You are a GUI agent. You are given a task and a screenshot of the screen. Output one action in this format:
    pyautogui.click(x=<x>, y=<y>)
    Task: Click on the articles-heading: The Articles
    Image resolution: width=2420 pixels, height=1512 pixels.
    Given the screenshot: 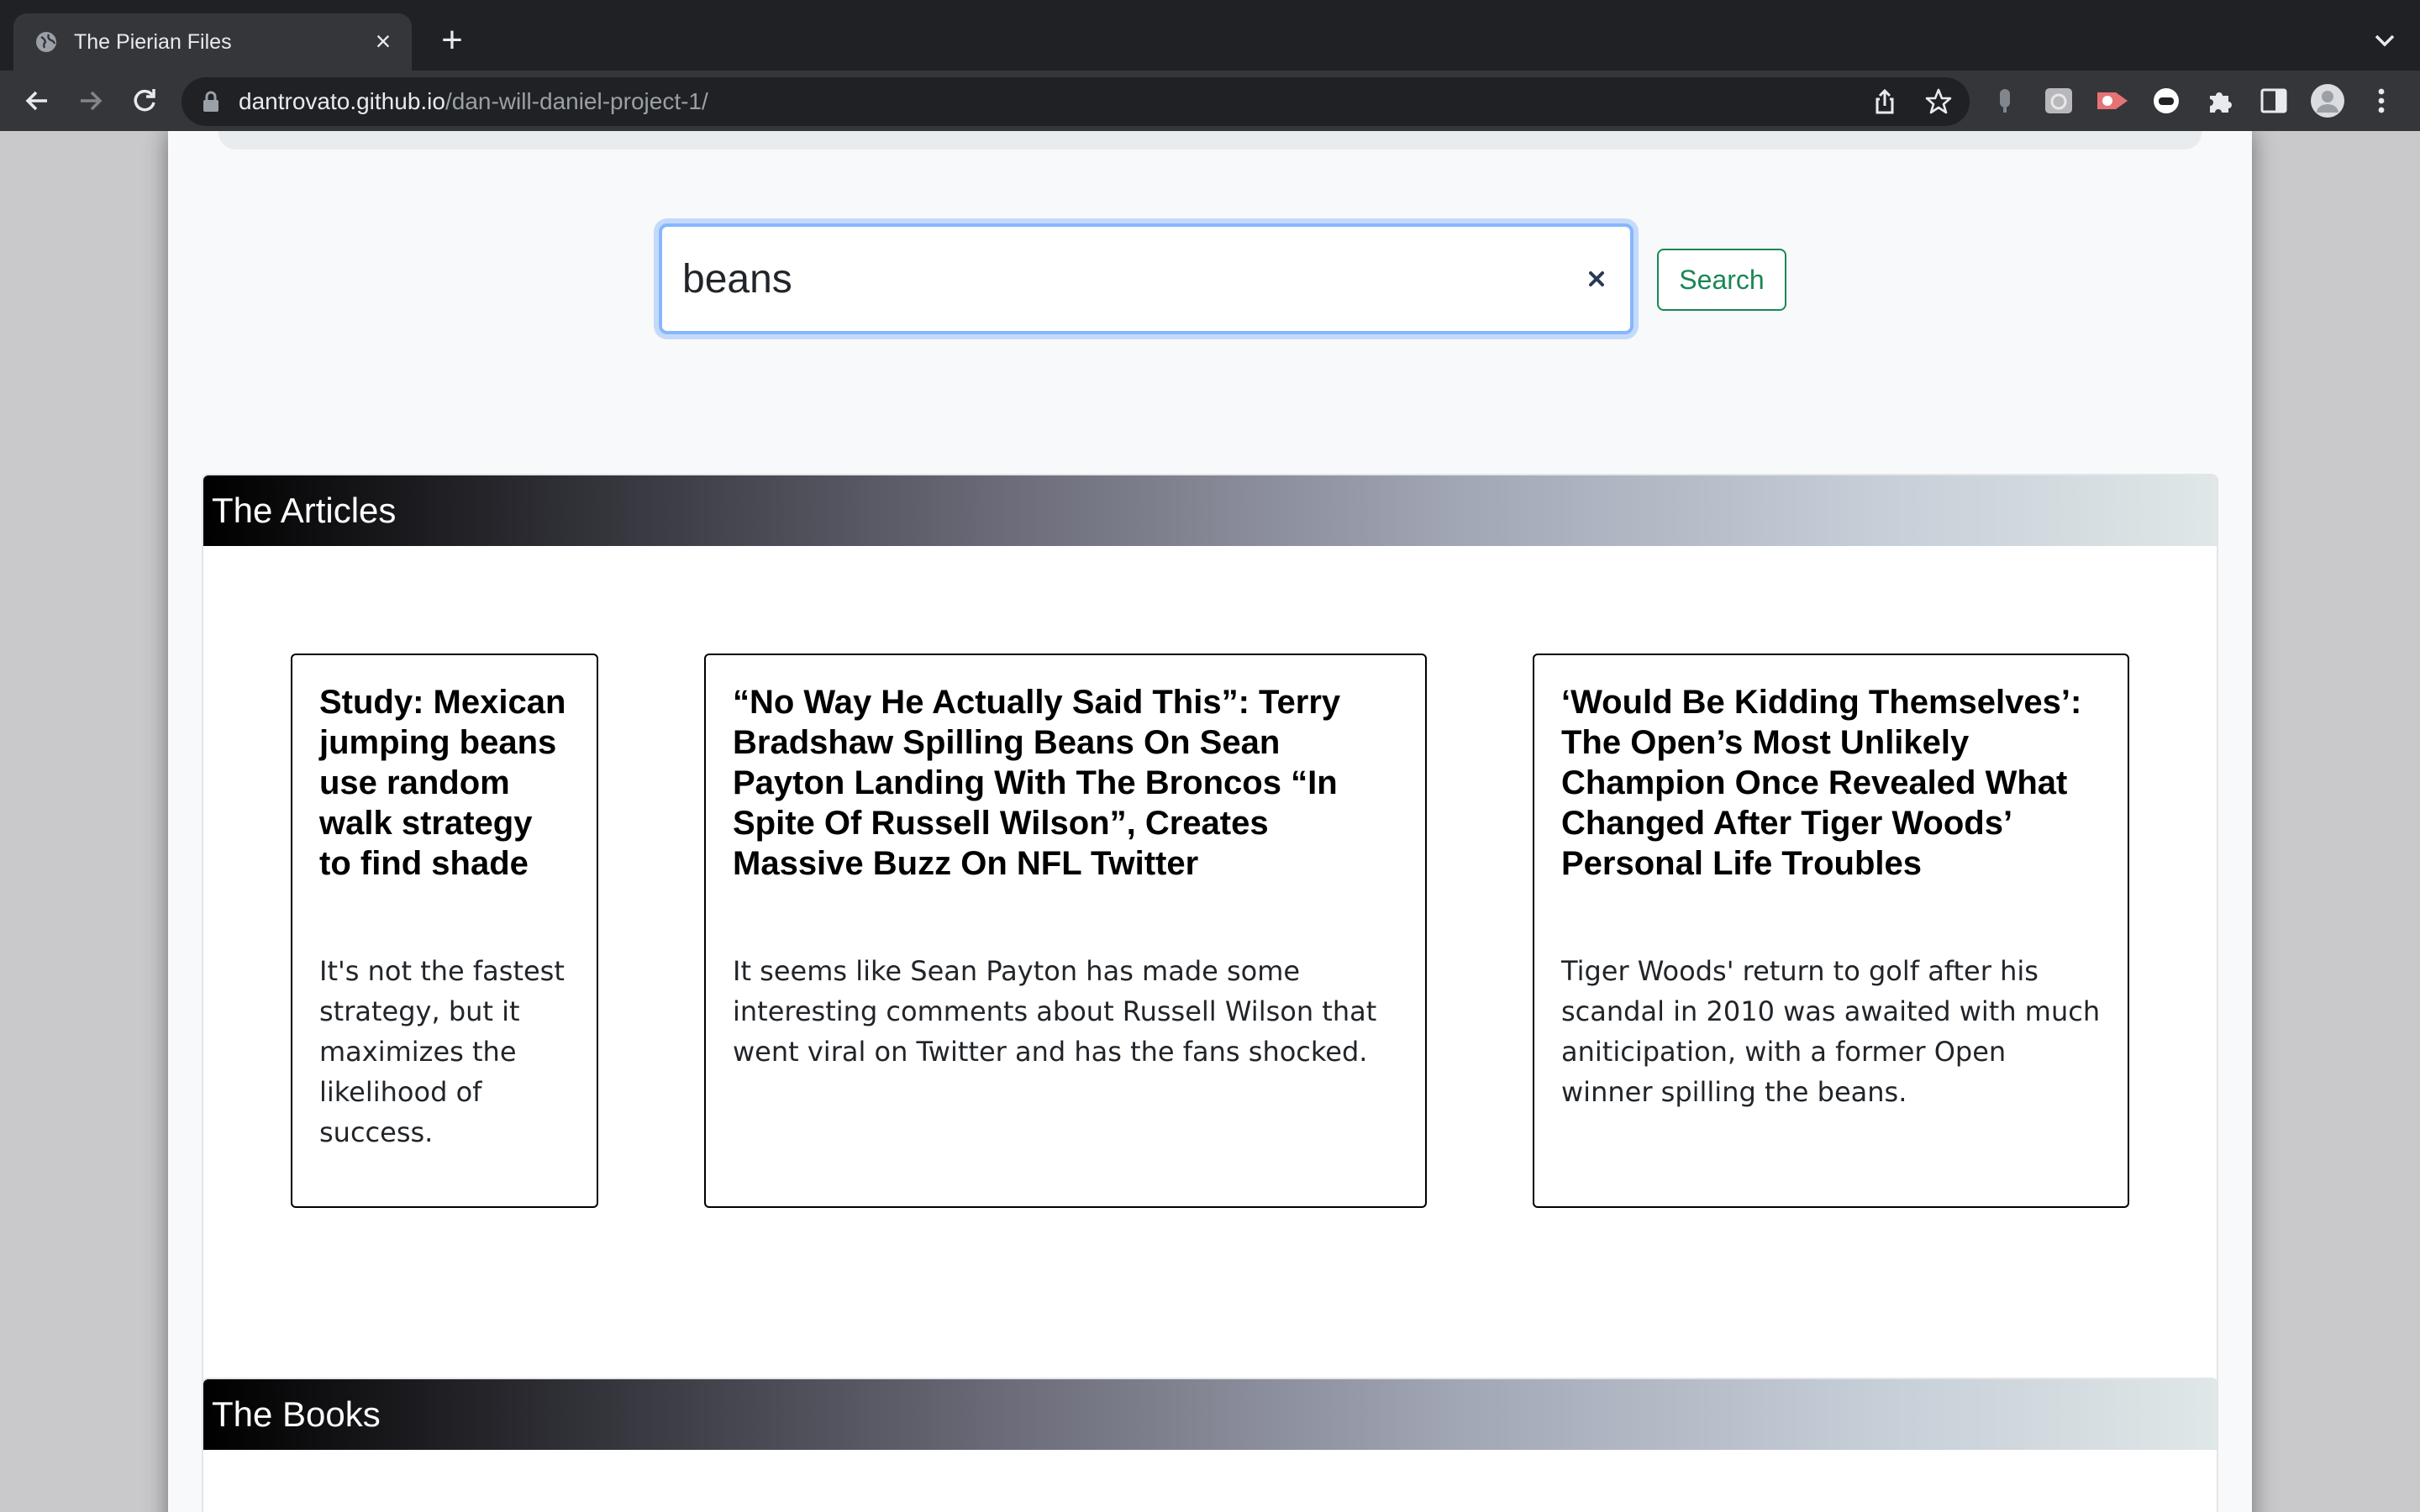 What is the action you would take?
    pyautogui.click(x=1210, y=510)
    